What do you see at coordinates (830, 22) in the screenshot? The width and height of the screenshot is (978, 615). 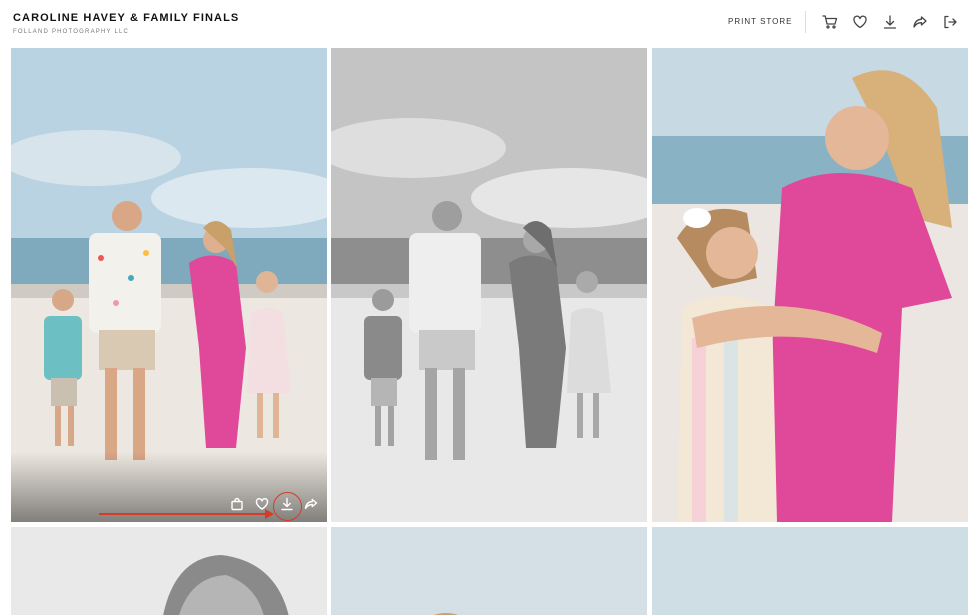 I see `cart-icon` at bounding box center [830, 22].